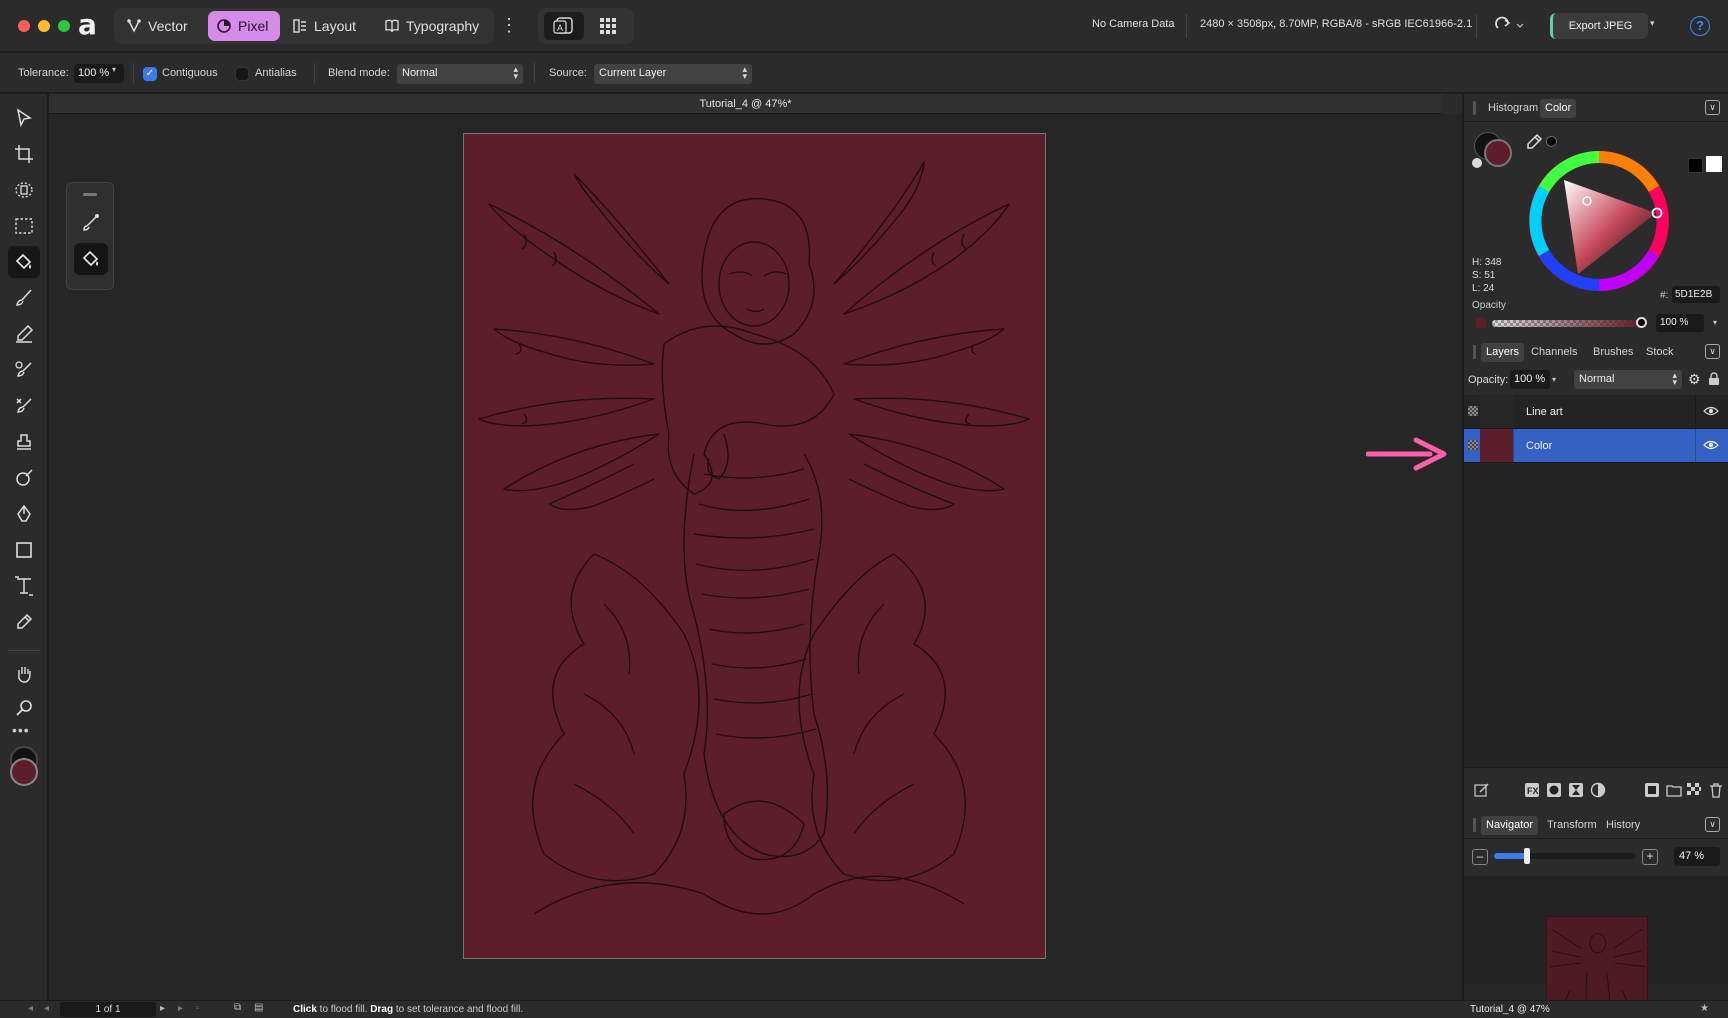 The height and width of the screenshot is (1018, 1728). I want to click on blend-mode-select: Normal ▴ ▾, so click(460, 74).